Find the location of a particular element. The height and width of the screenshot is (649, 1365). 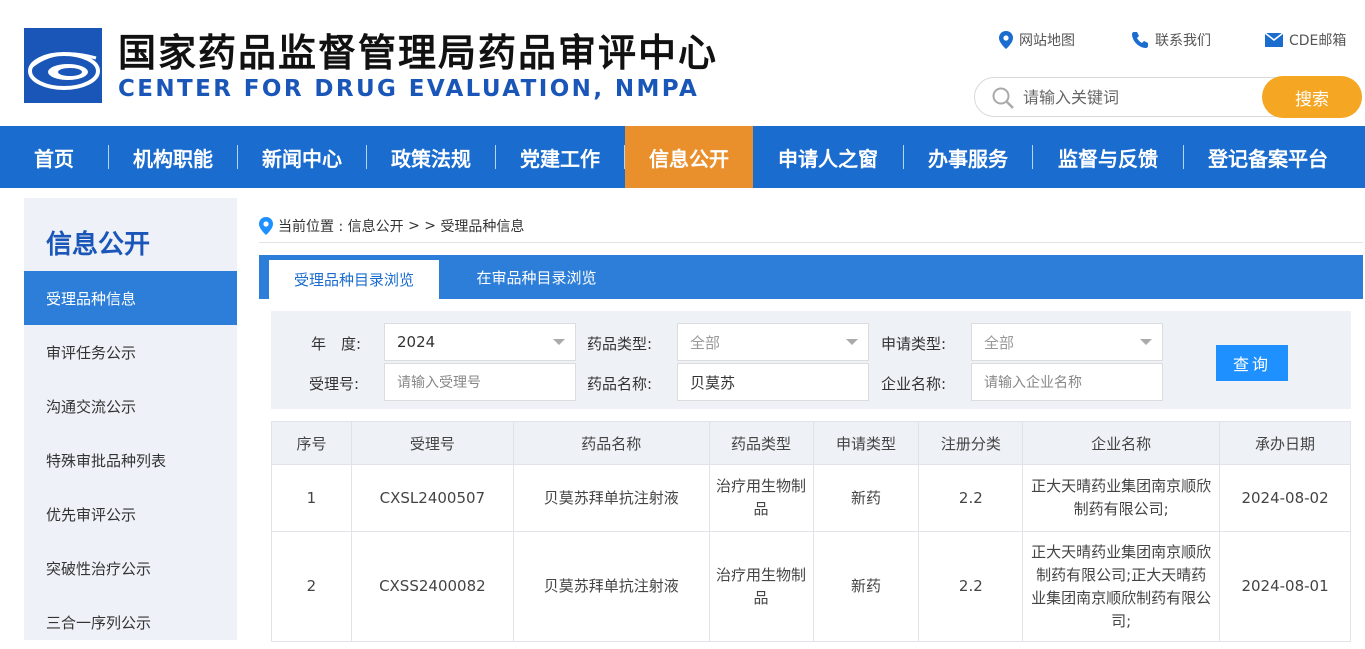

apply-type-select: 全部 is located at coordinates (1067, 342).